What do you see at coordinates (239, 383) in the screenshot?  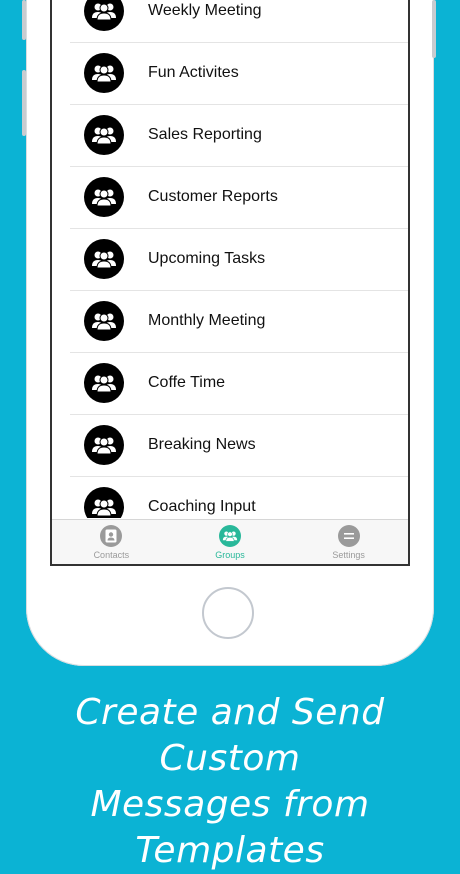 I see `group-row: Coffe Time` at bounding box center [239, 383].